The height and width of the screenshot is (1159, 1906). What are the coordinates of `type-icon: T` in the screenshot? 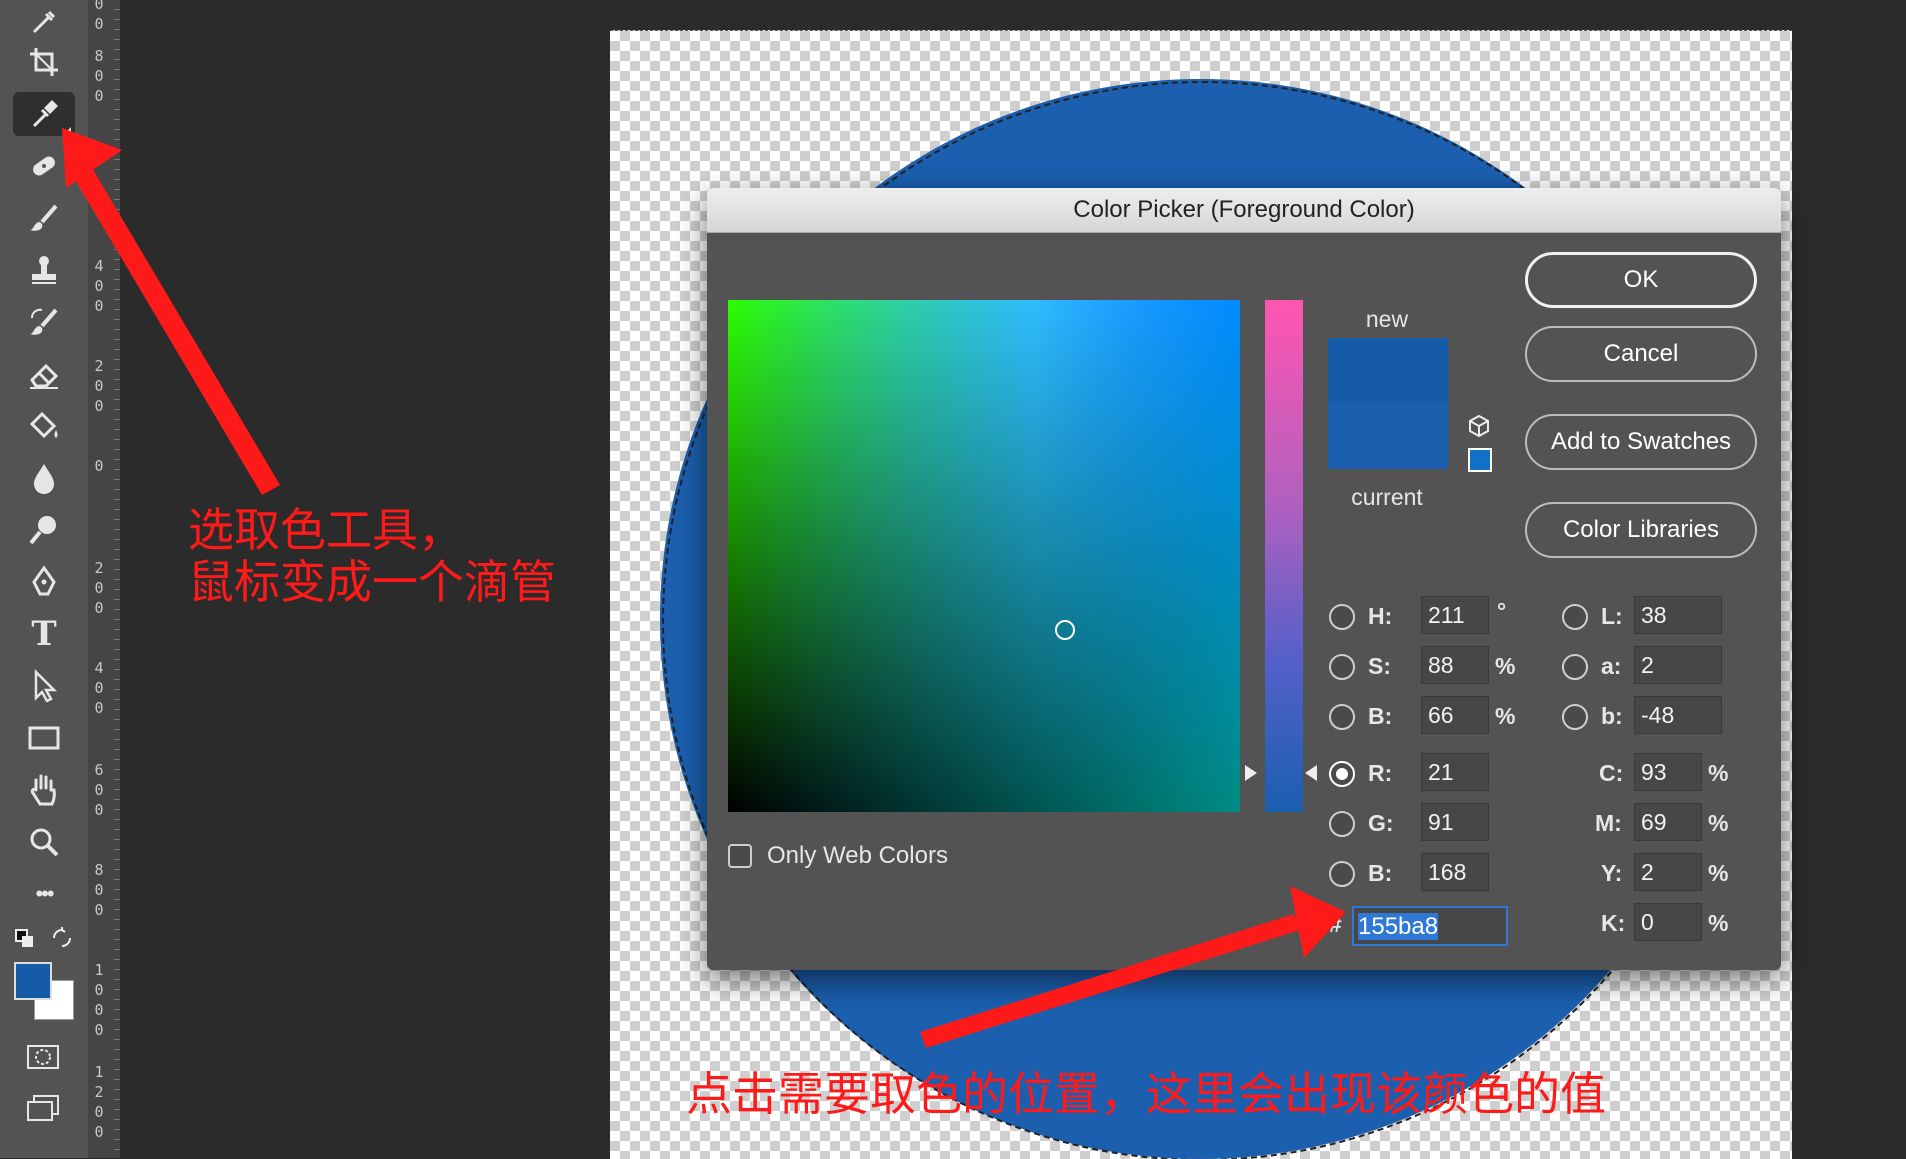 It's located at (44, 634).